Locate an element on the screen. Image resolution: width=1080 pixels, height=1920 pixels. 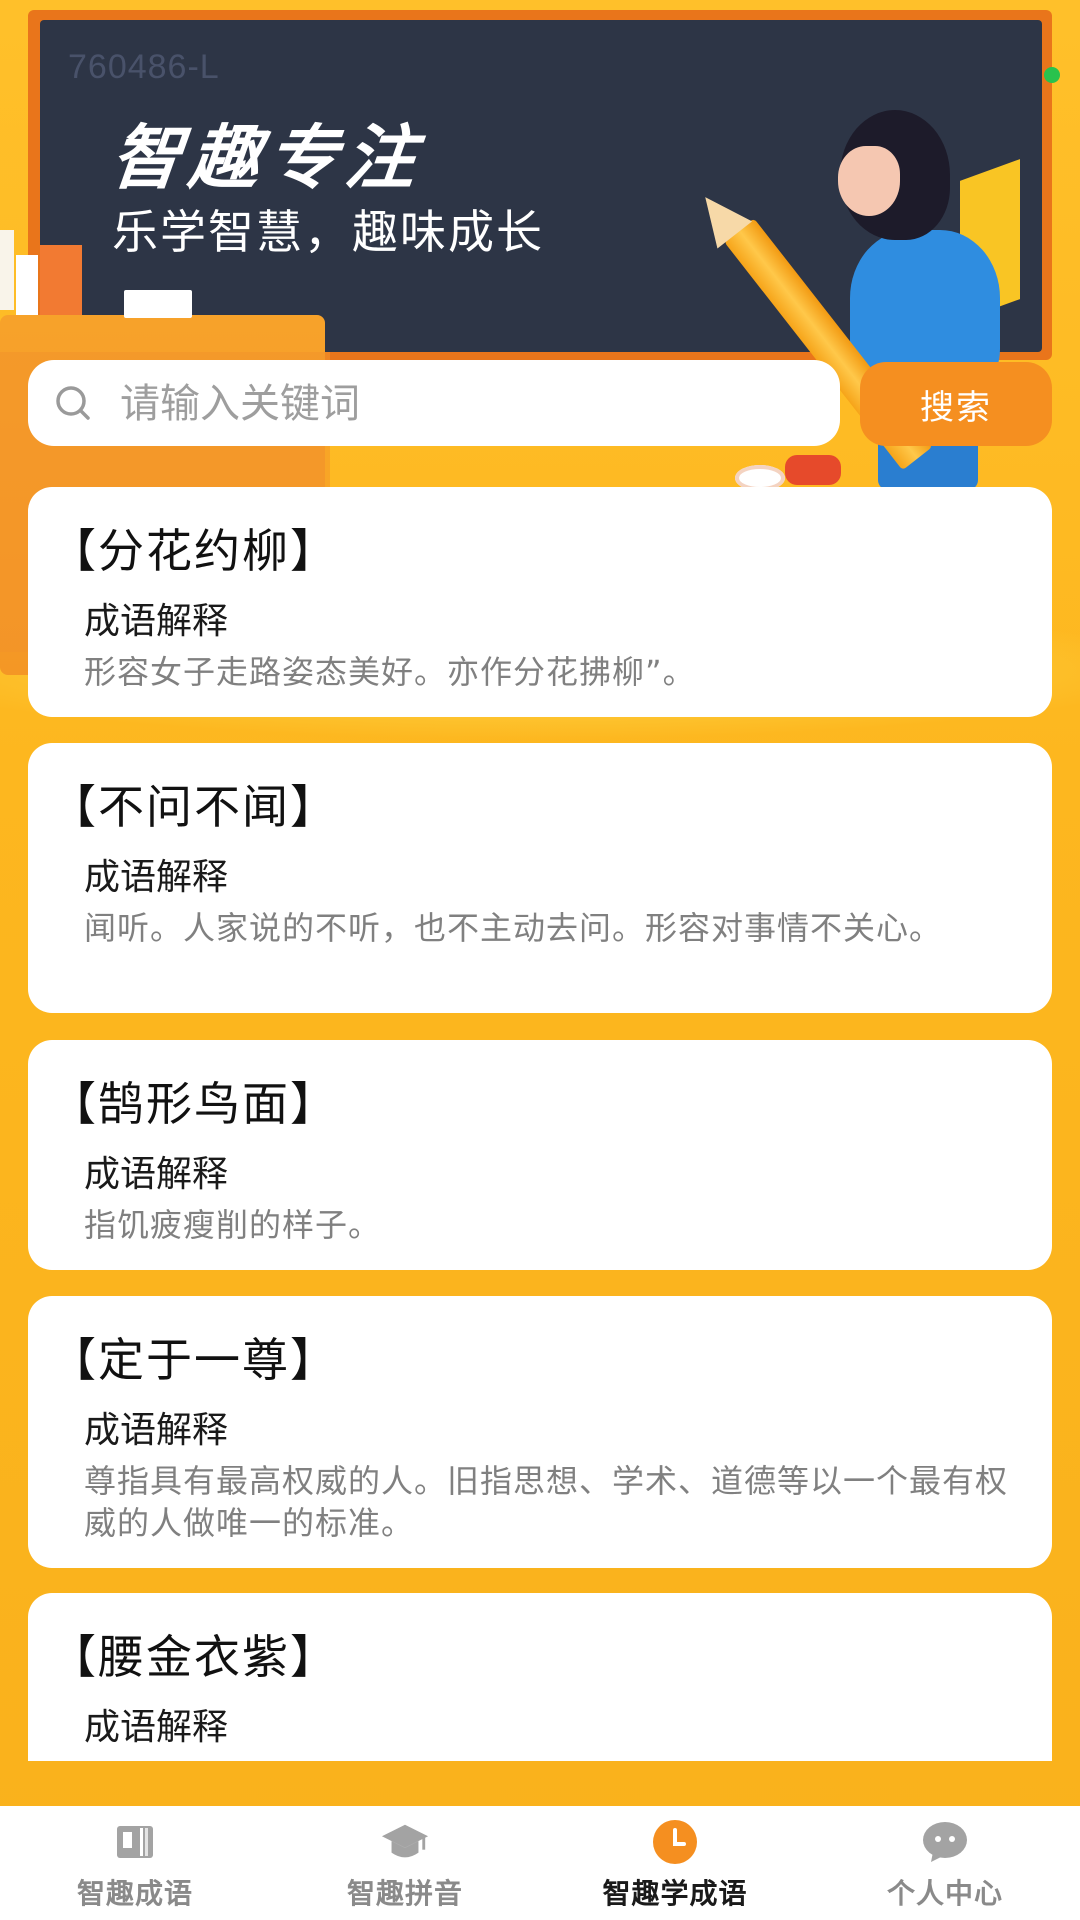
book-icon is located at coordinates (135, 1842).